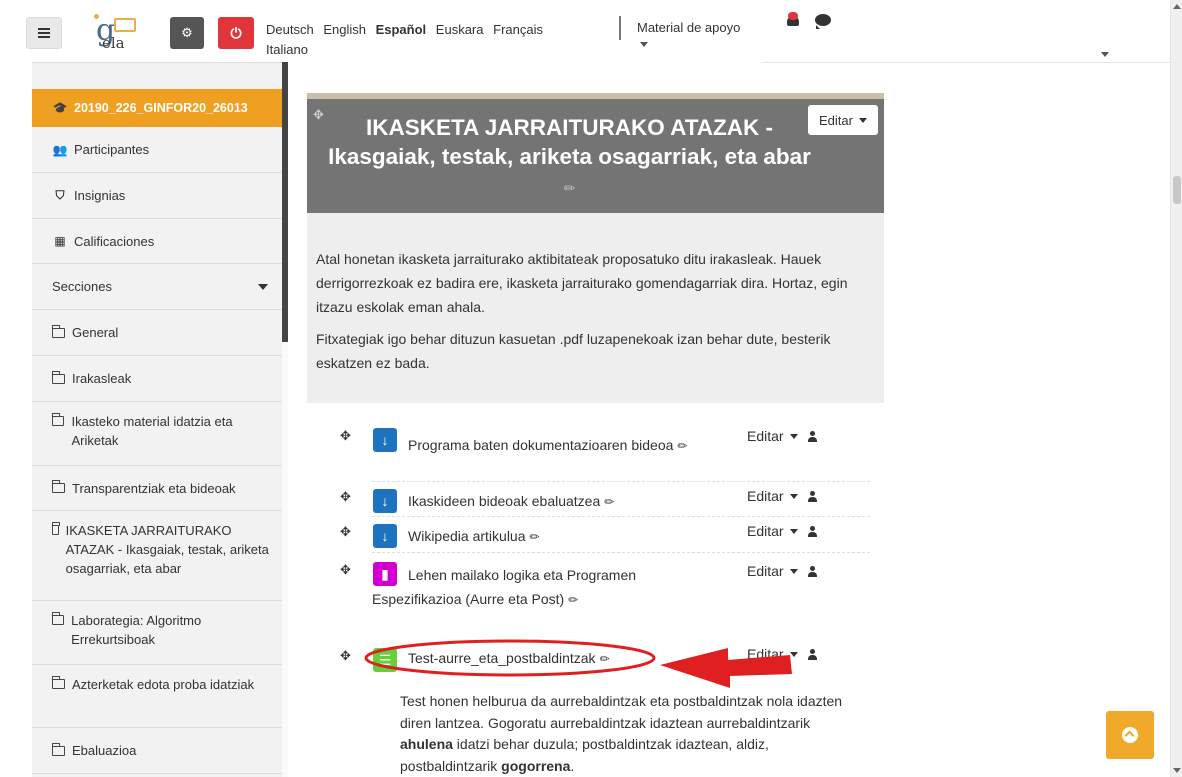 Image resolution: width=1182 pixels, height=777 pixels. What do you see at coordinates (82, 286) in the screenshot?
I see `drawer-sections-label: Secciones` at bounding box center [82, 286].